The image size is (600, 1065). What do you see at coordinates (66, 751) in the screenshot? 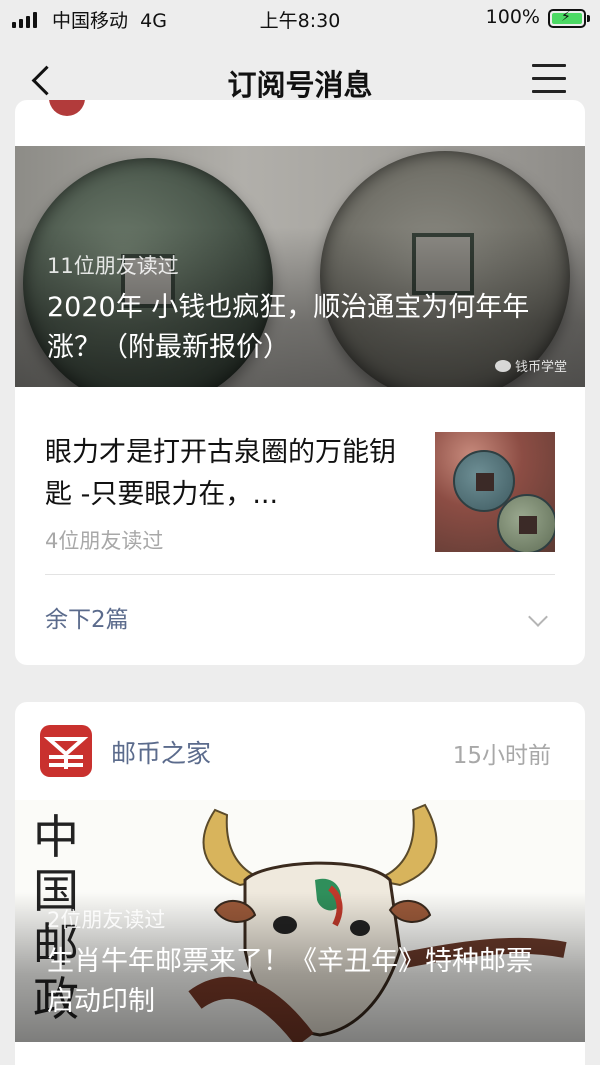
I see `account-logo-icon` at bounding box center [66, 751].